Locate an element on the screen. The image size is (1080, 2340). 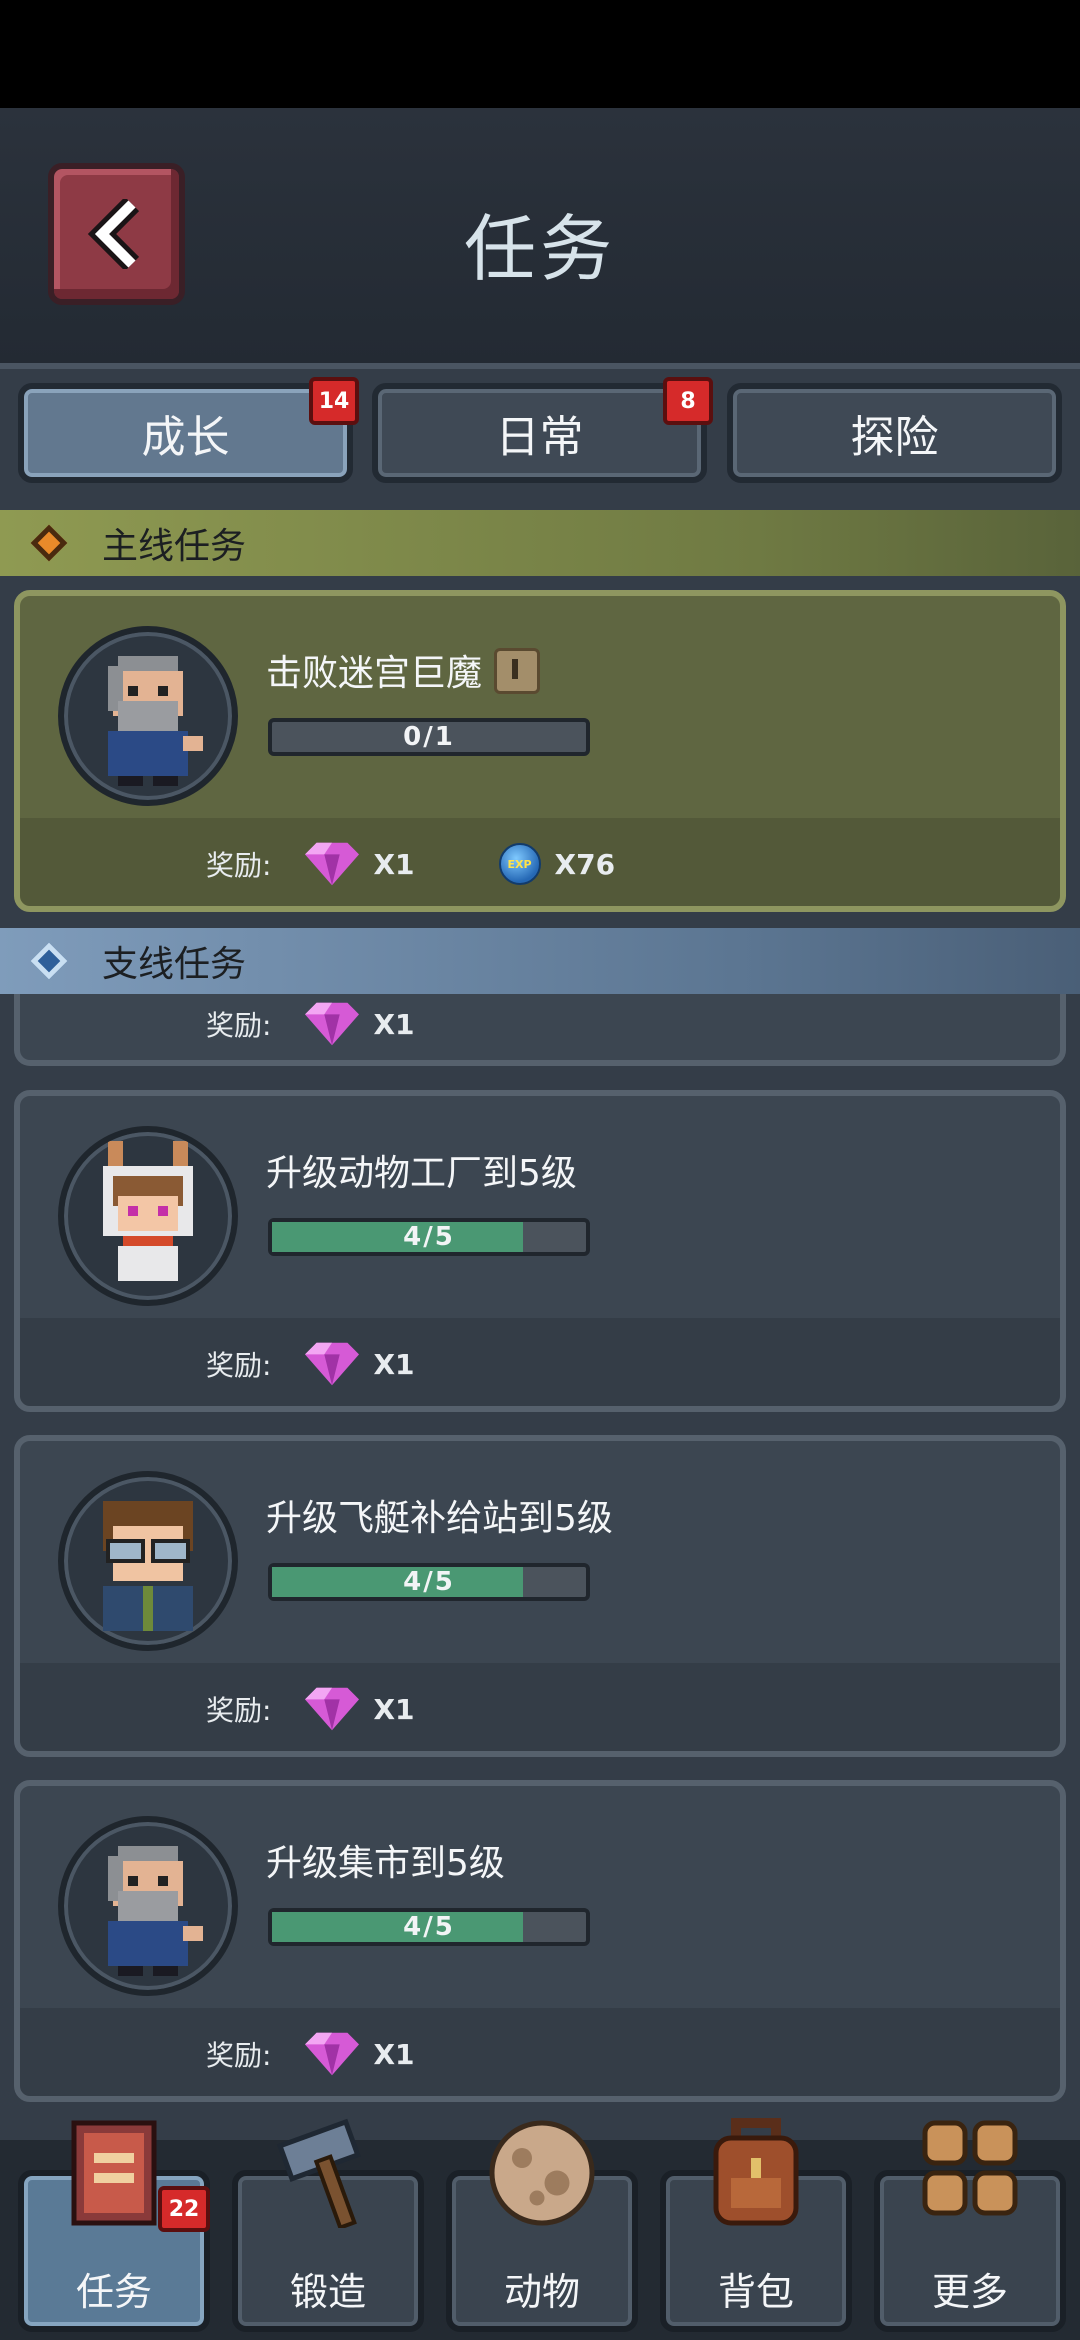
notification-badge: 8 is located at coordinates (688, 401).